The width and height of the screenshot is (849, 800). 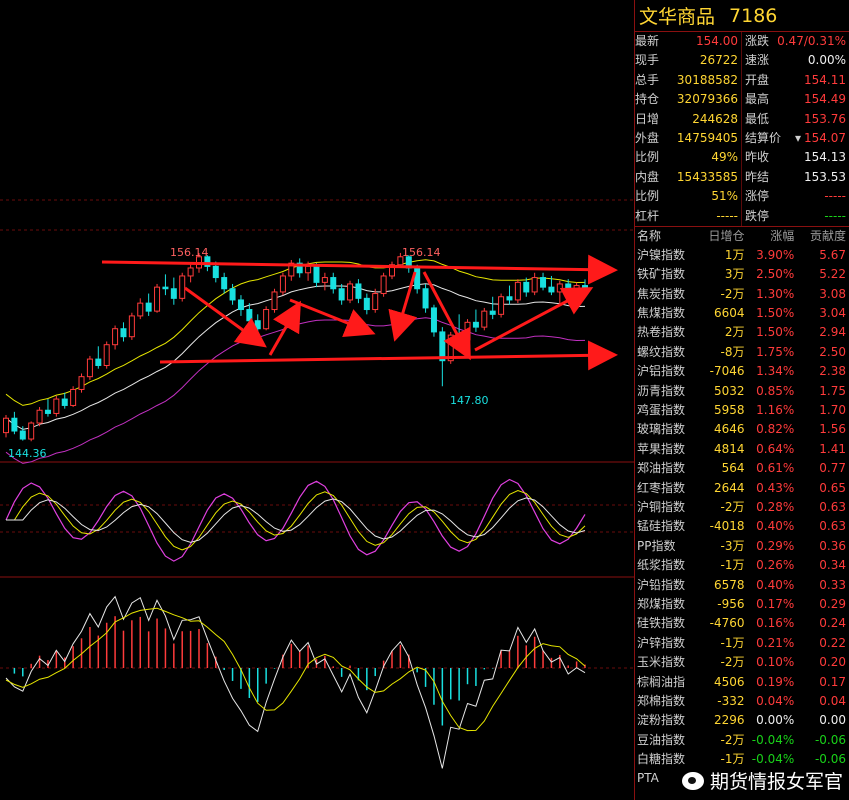 I want to click on list-cell-oi: -2万, so click(x=732, y=506).